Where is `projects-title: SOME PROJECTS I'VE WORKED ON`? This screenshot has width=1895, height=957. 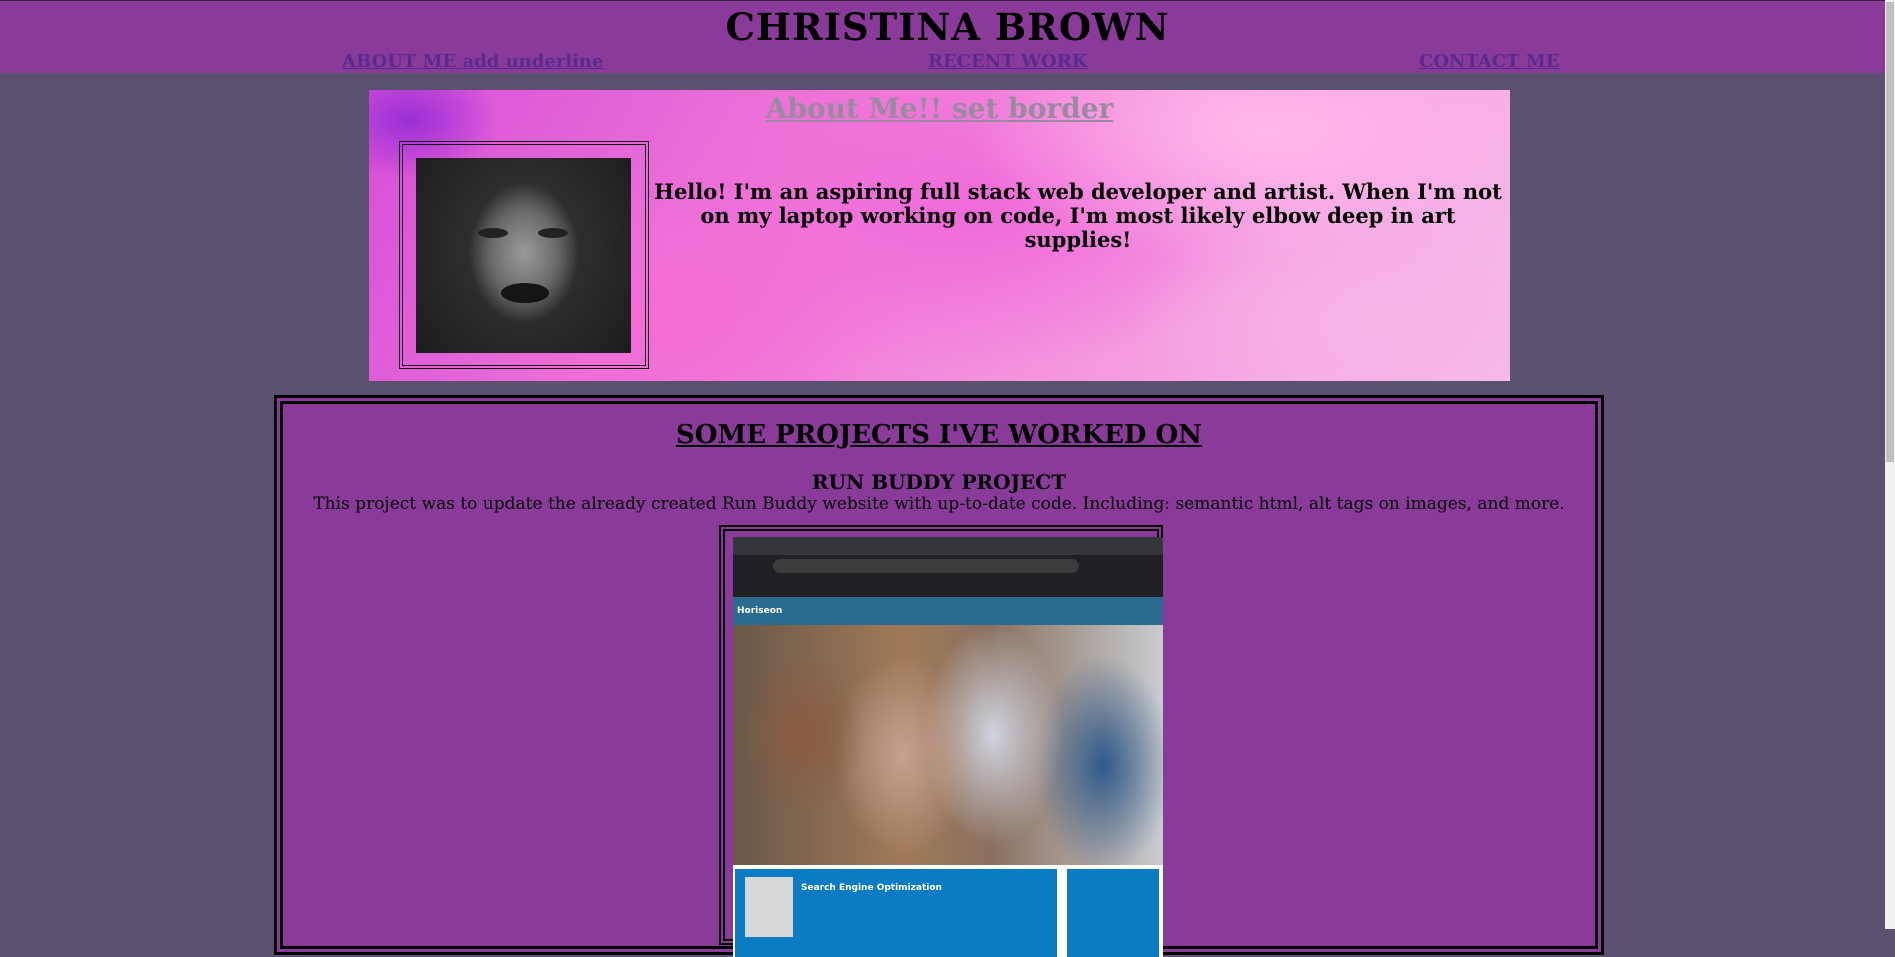 projects-title: SOME PROJECTS I'VE WORKED ON is located at coordinates (939, 435).